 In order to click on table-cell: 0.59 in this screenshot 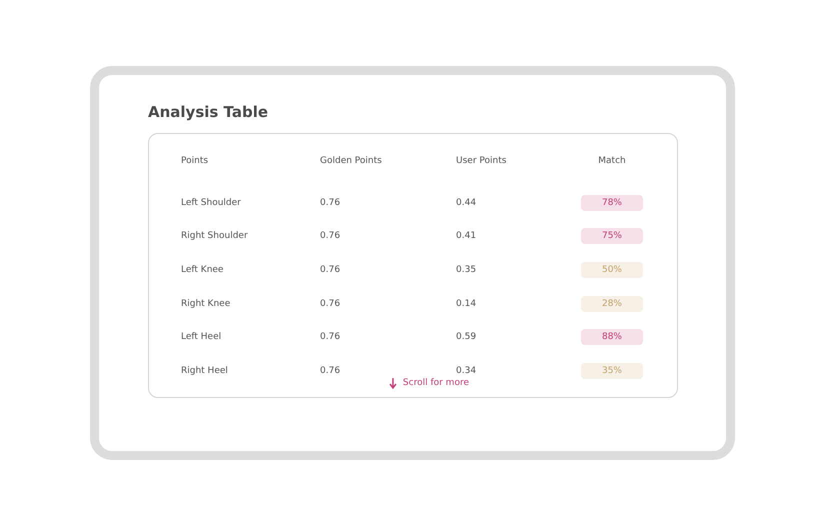, I will do `click(466, 337)`.